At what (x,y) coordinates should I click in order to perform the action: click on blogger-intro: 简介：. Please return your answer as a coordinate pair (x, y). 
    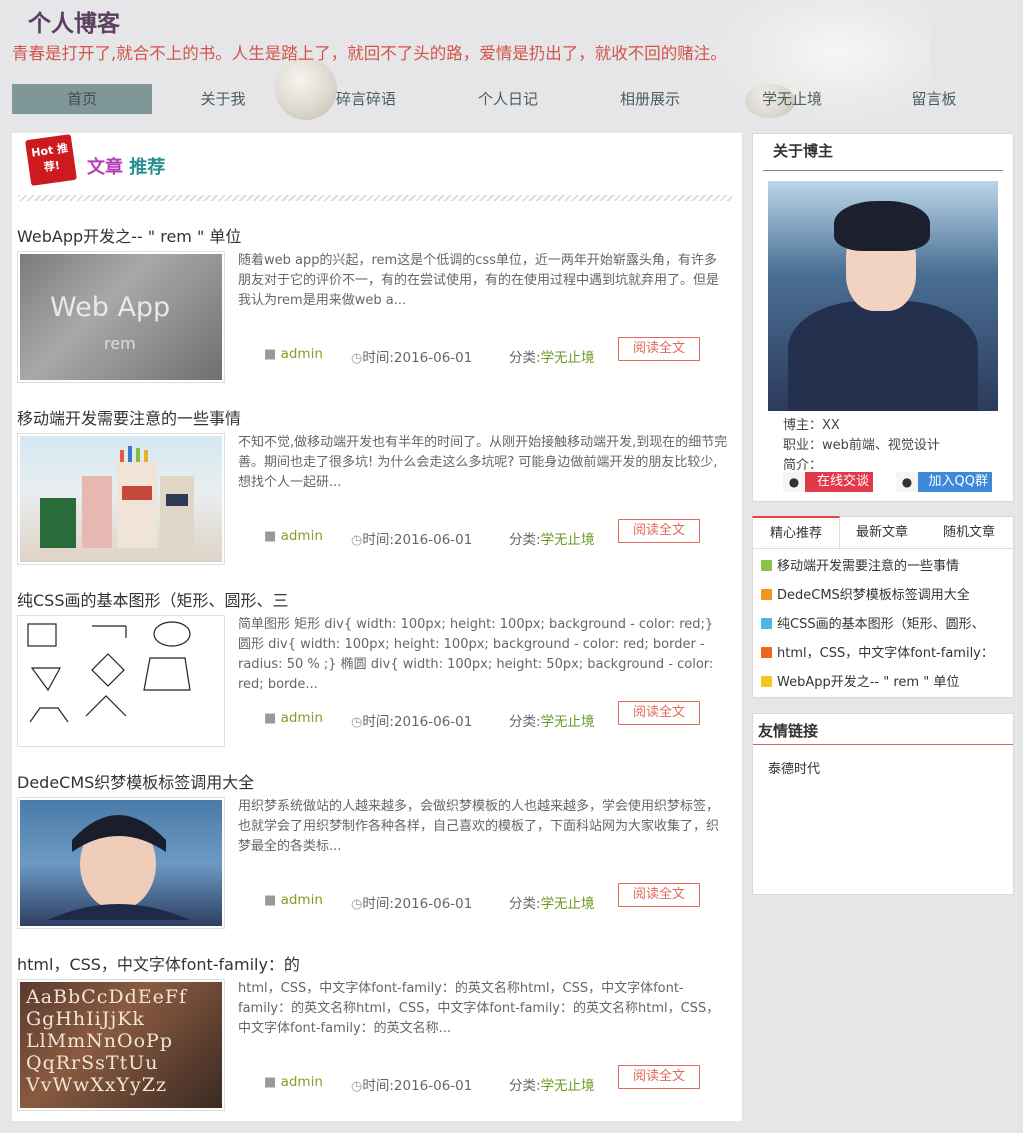
    Looking at the image, I should click on (803, 465).